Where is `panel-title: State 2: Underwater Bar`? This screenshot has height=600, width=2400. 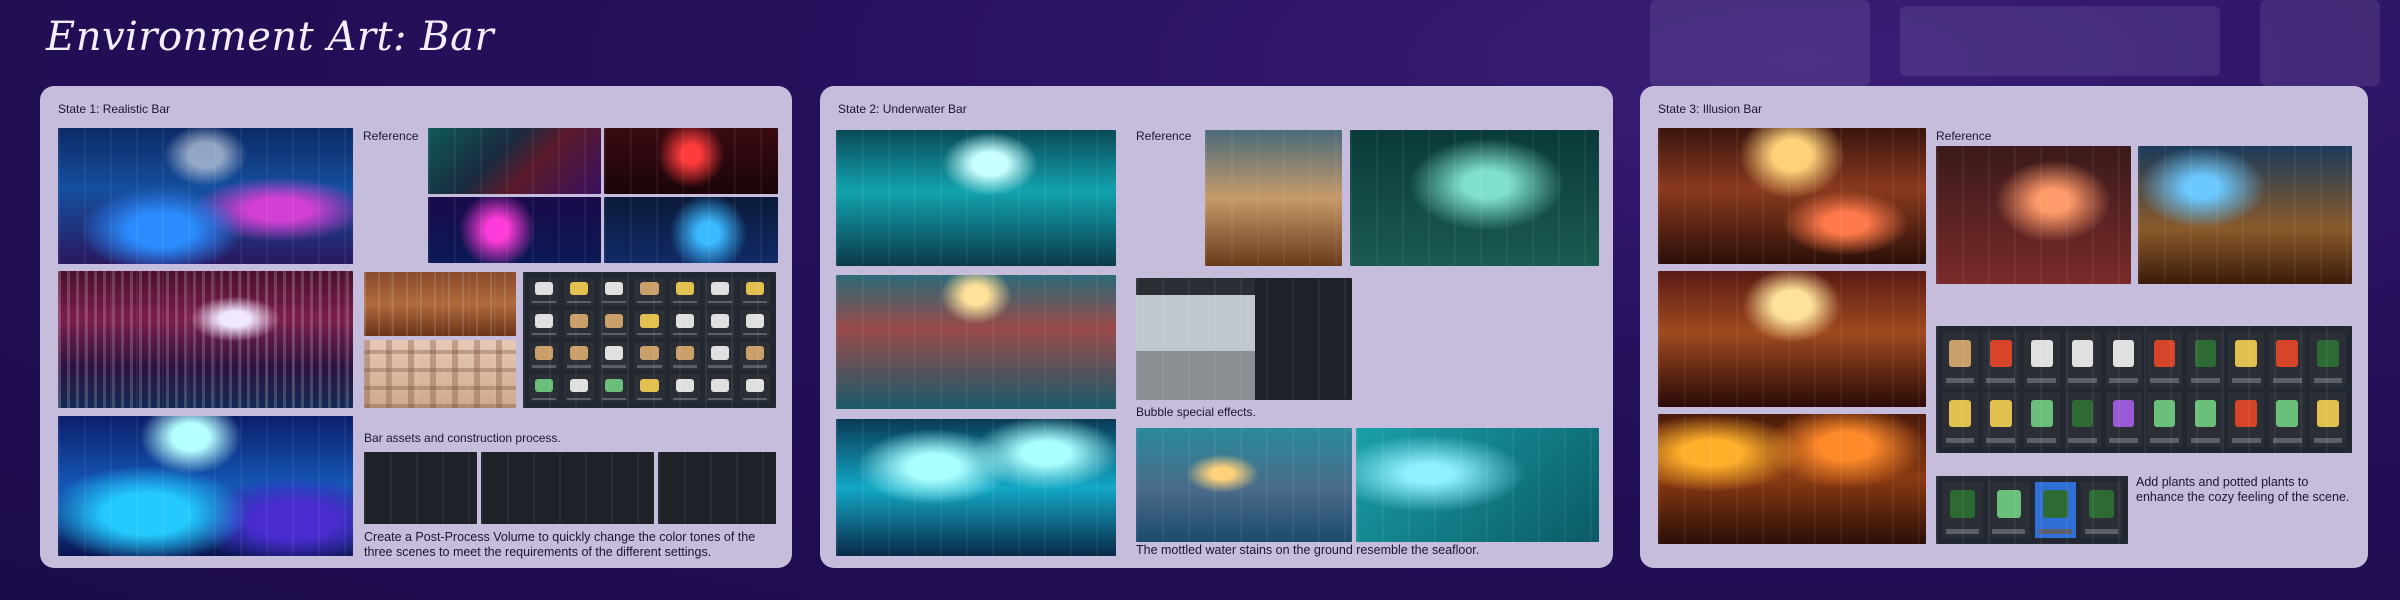 panel-title: State 2: Underwater Bar is located at coordinates (902, 109).